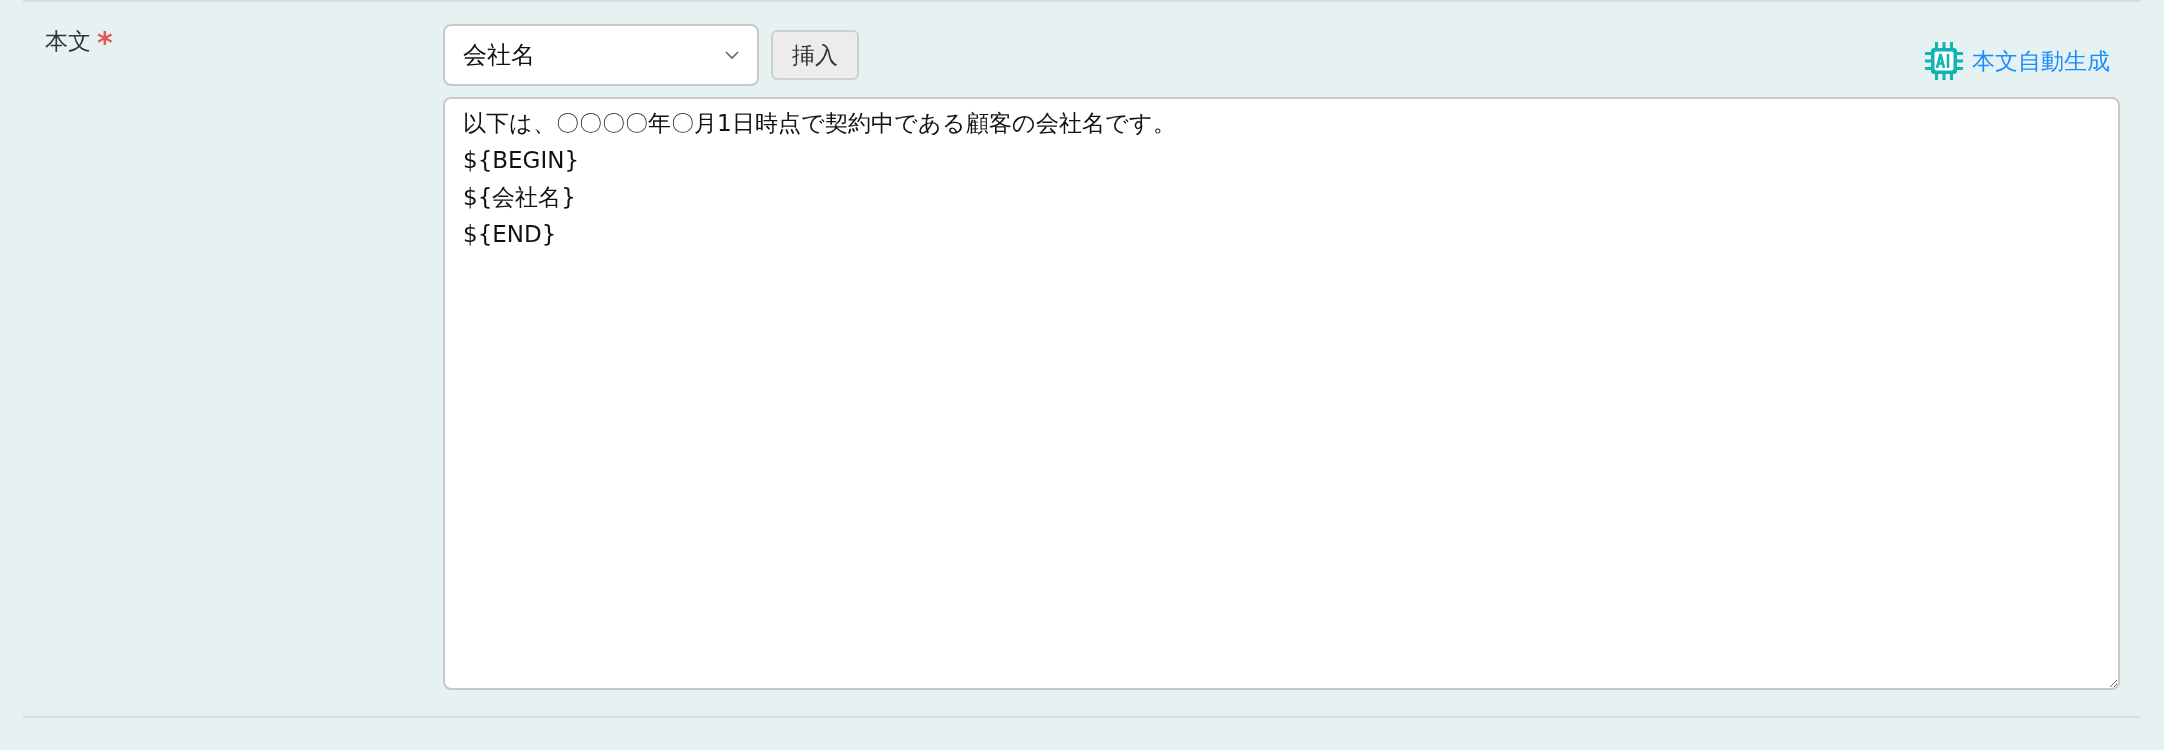 The width and height of the screenshot is (2164, 750). I want to click on caret-icon, so click(732, 55).